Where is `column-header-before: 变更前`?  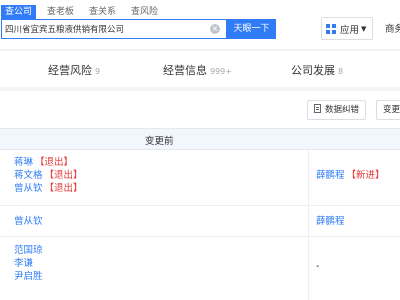
column-header-before: 变更前 is located at coordinates (159, 141).